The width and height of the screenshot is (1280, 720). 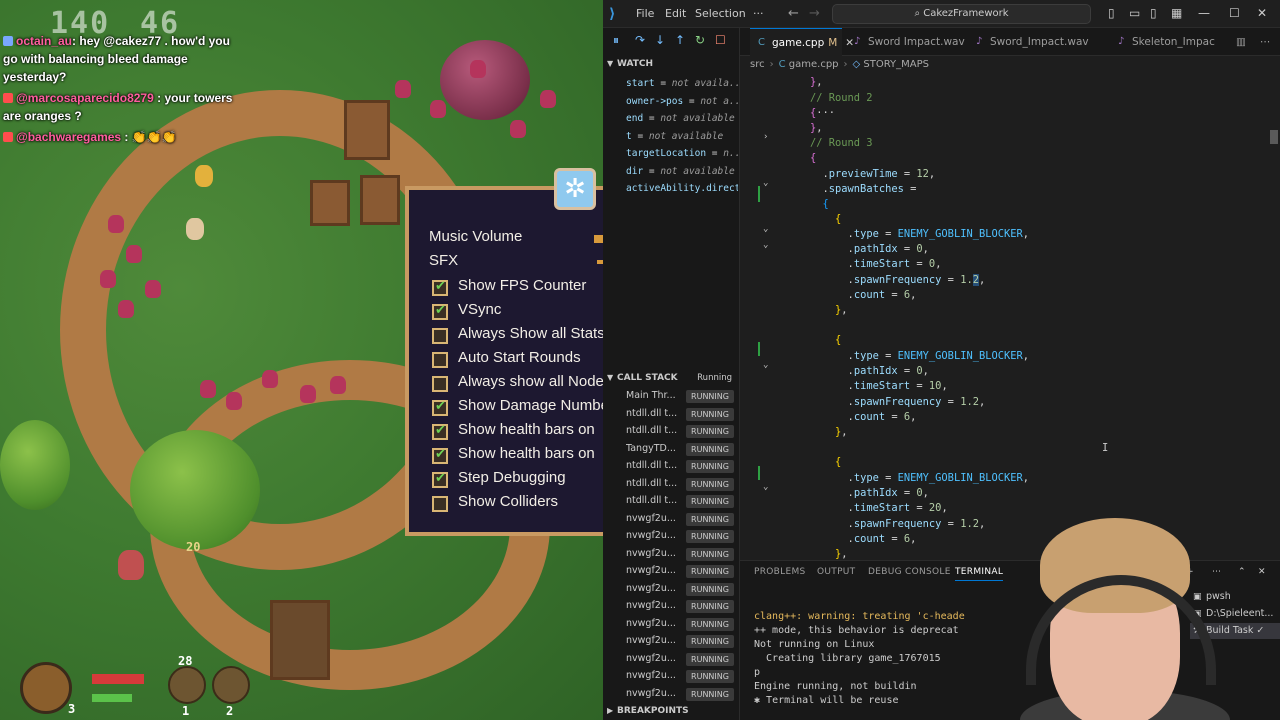 I want to click on watch-section-header: ▼ WATCH, so click(x=671, y=64).